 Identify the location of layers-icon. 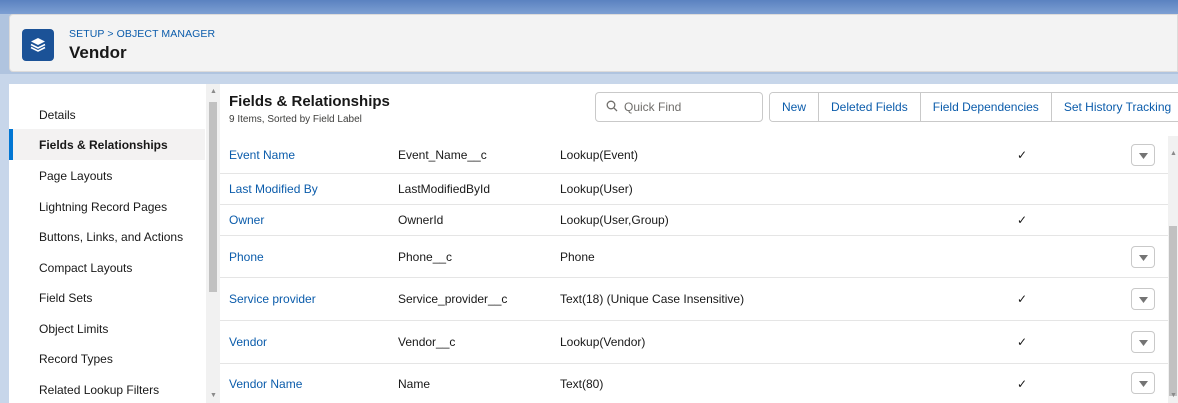
(38, 45).